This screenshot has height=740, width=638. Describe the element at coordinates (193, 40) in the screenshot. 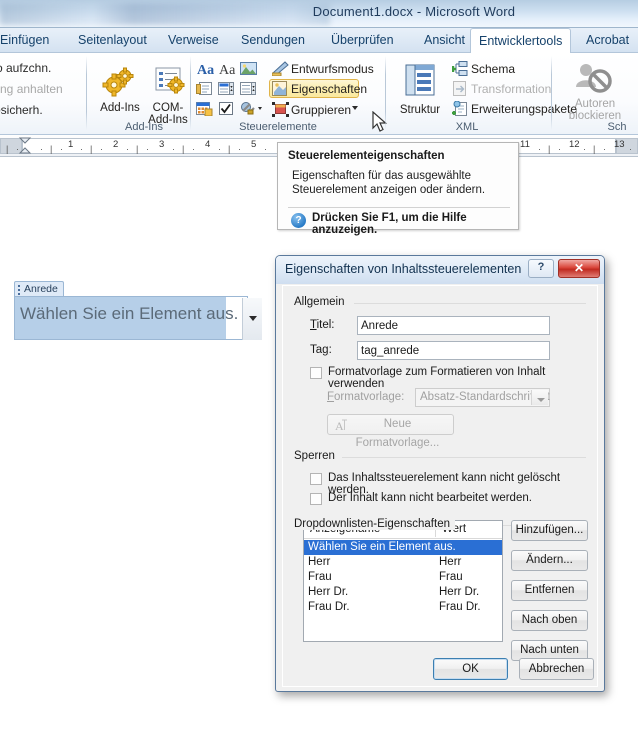

I see `tab-verweise: Verweise` at that location.